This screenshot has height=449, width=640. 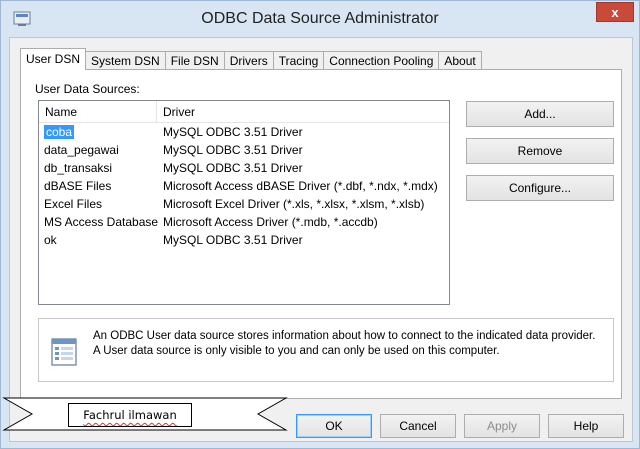 I want to click on window-title: ODBC Data Source Administrator, so click(x=320, y=18).